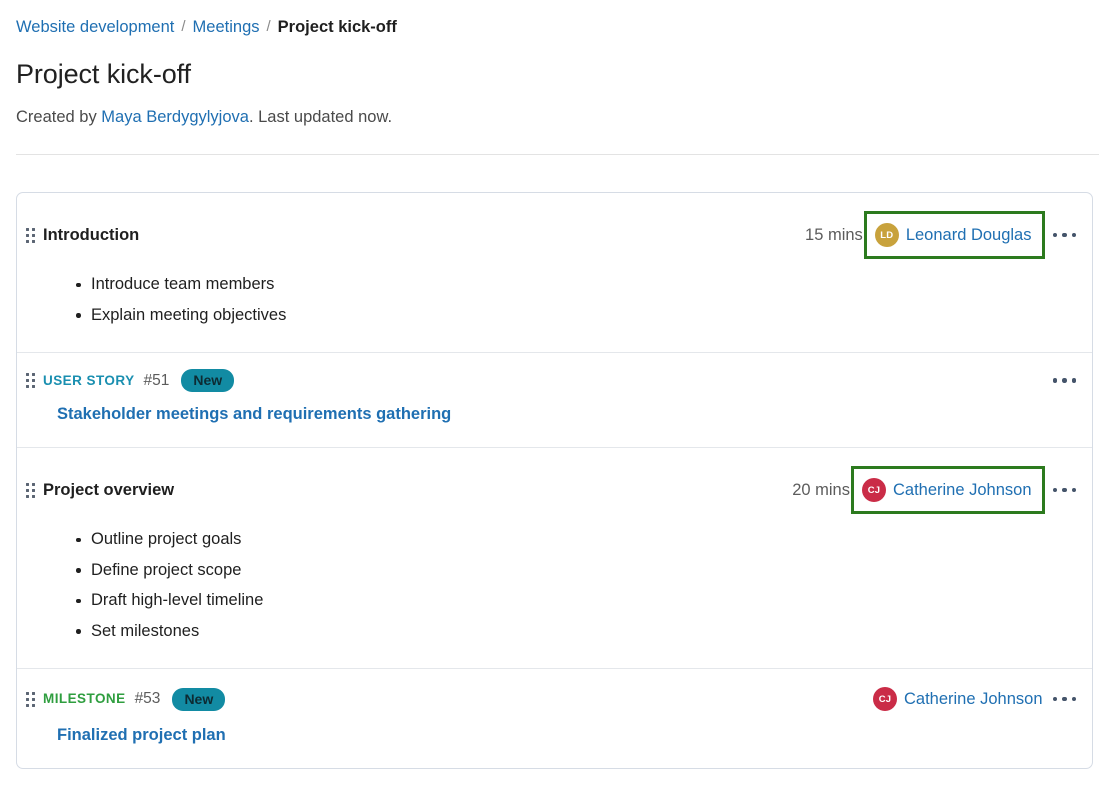 Image resolution: width=1099 pixels, height=808 pixels. Describe the element at coordinates (584, 600) in the screenshot. I see `list-item: Draft high-level timeline` at that location.